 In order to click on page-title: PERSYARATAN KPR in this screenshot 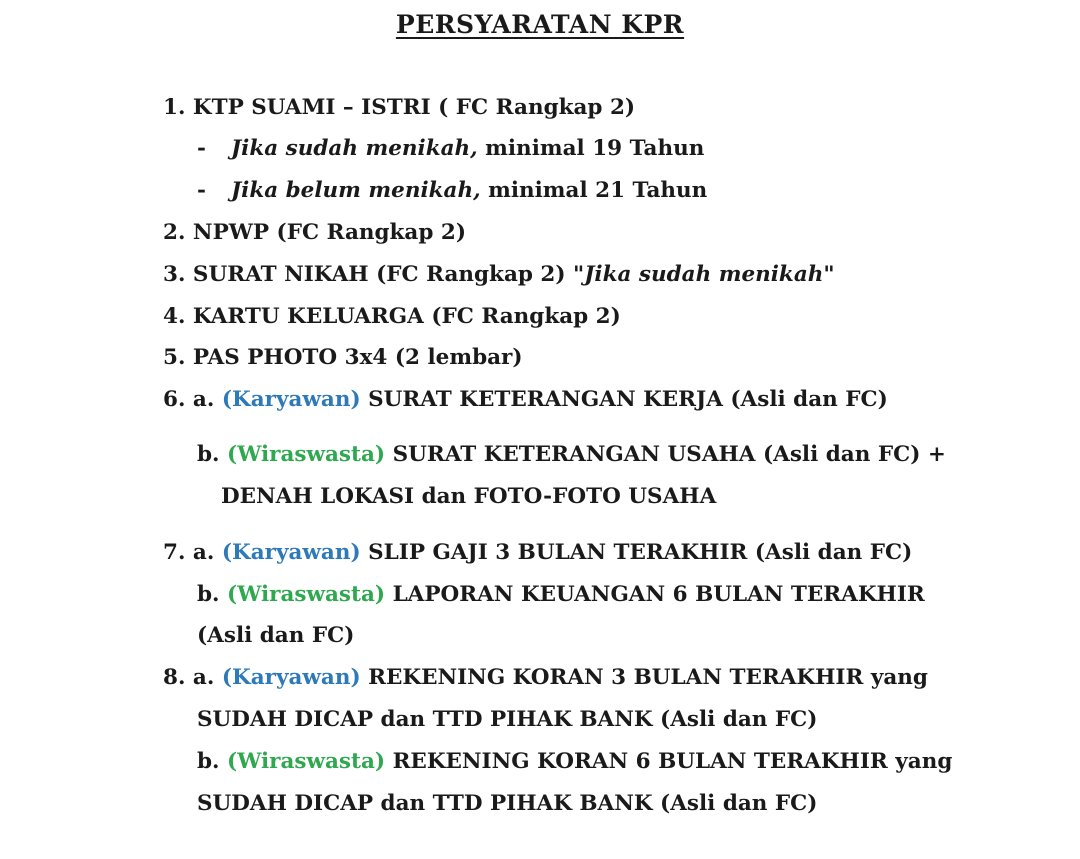, I will do `click(540, 24)`.